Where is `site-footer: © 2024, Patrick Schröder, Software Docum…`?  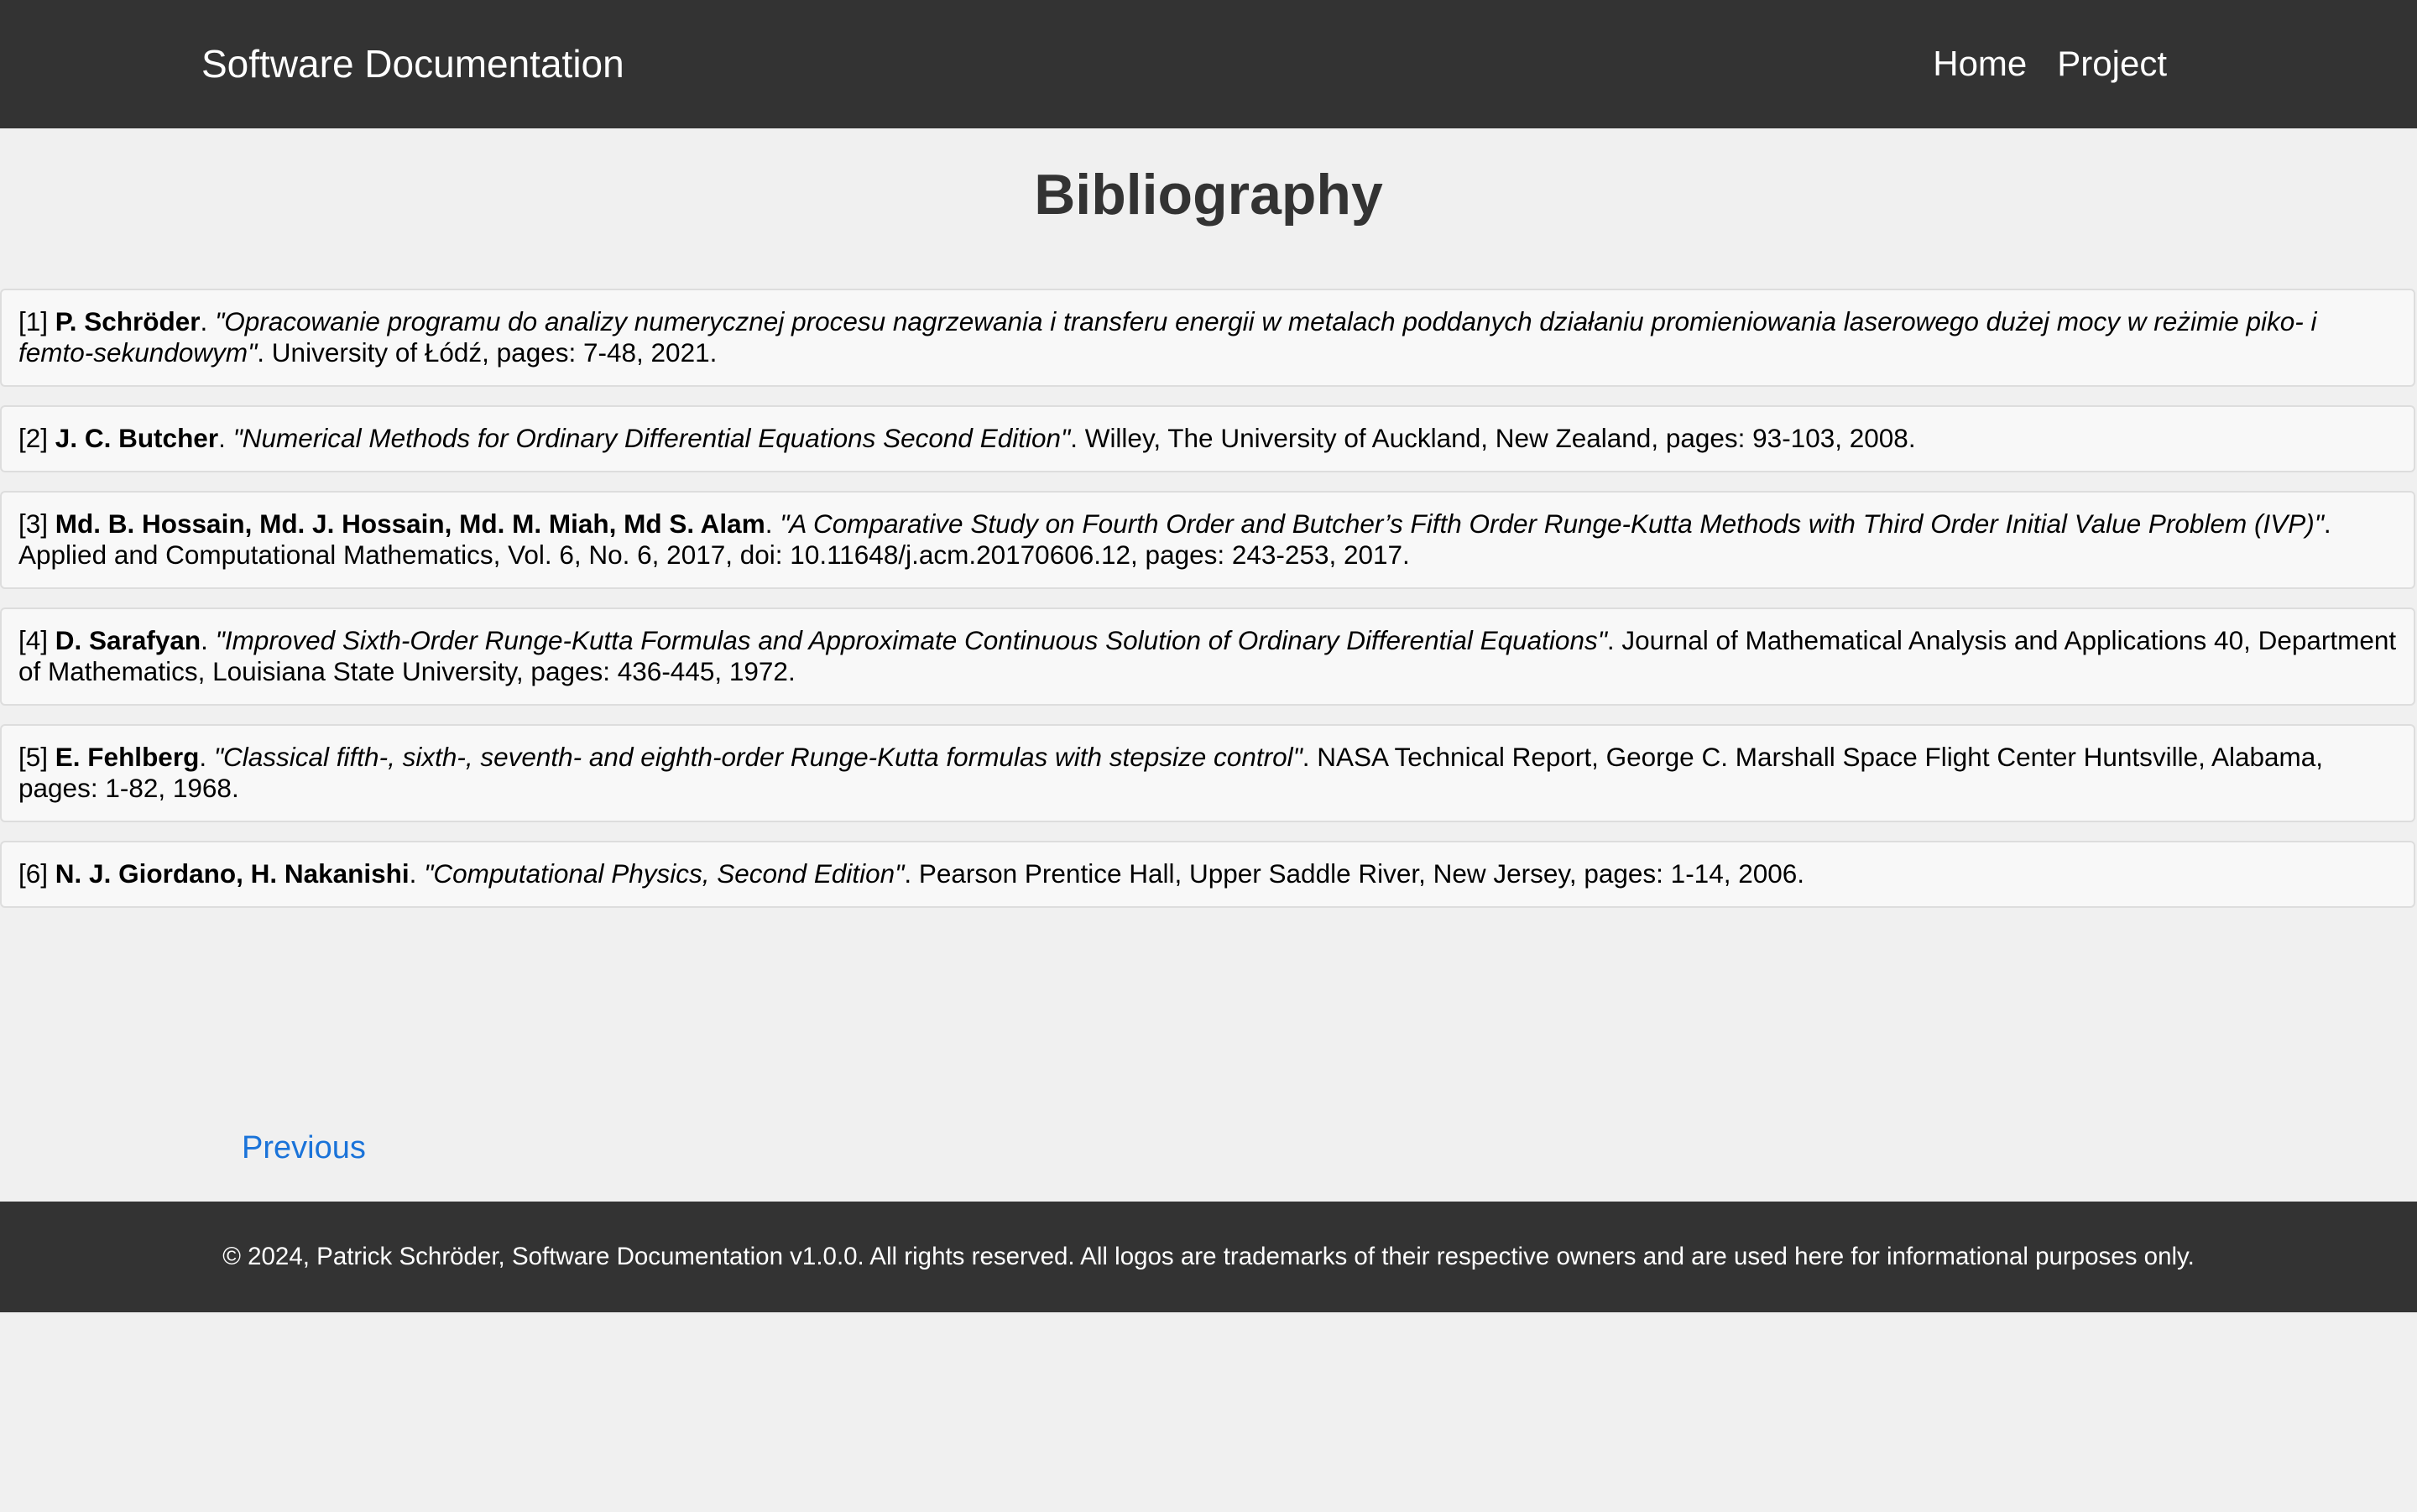
site-footer: © 2024, Patrick Schröder, Software Docum… is located at coordinates (1208, 1257).